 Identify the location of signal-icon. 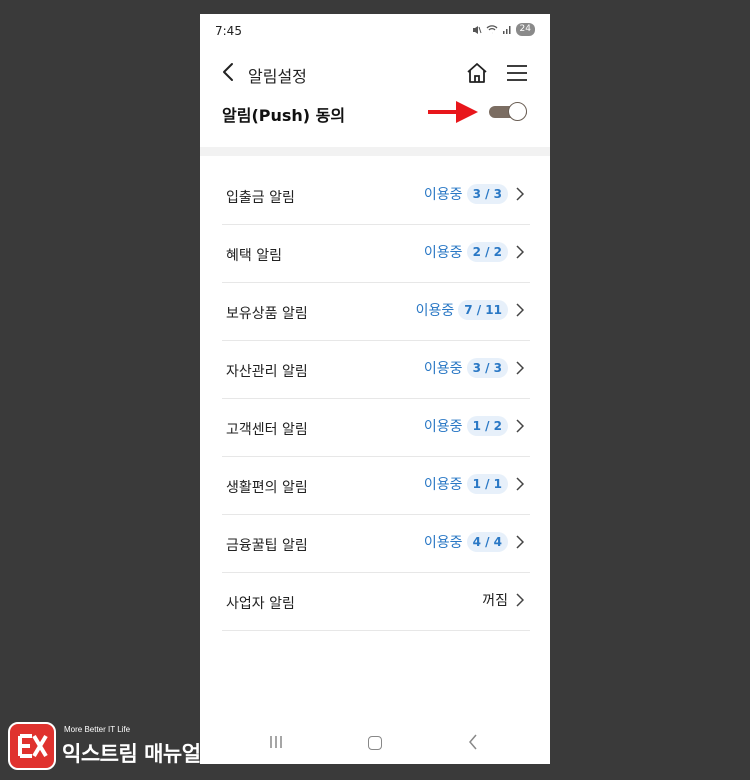
(506, 29).